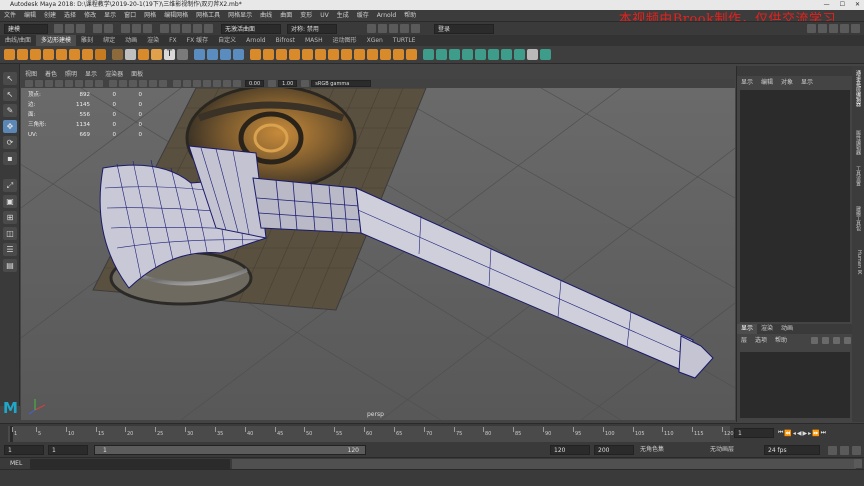 This screenshot has width=864, height=486. What do you see at coordinates (780, 433) in the screenshot?
I see `go-to-start-icon: ⏮` at bounding box center [780, 433].